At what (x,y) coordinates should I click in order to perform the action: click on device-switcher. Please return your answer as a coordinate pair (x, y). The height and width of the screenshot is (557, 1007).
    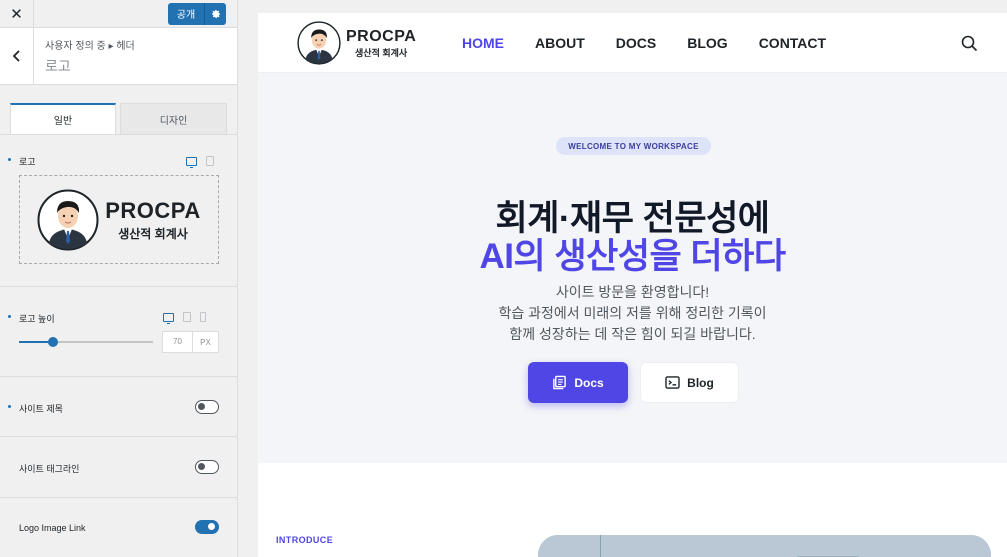
    Looking at the image, I should click on (200, 162).